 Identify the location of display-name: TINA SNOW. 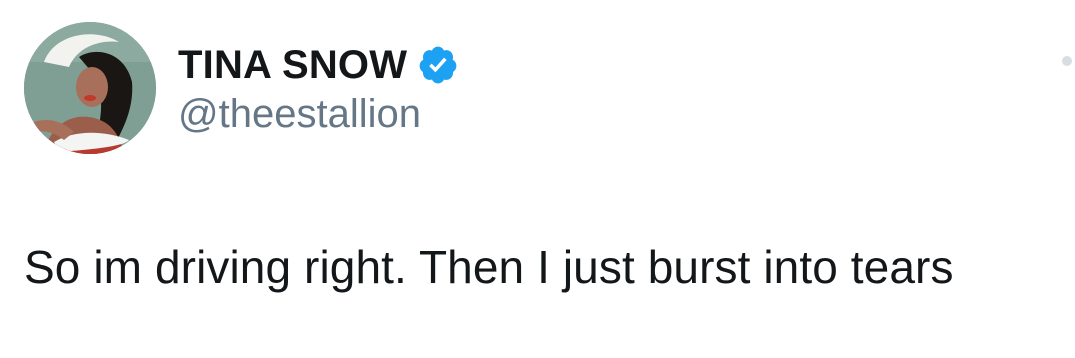
(292, 65).